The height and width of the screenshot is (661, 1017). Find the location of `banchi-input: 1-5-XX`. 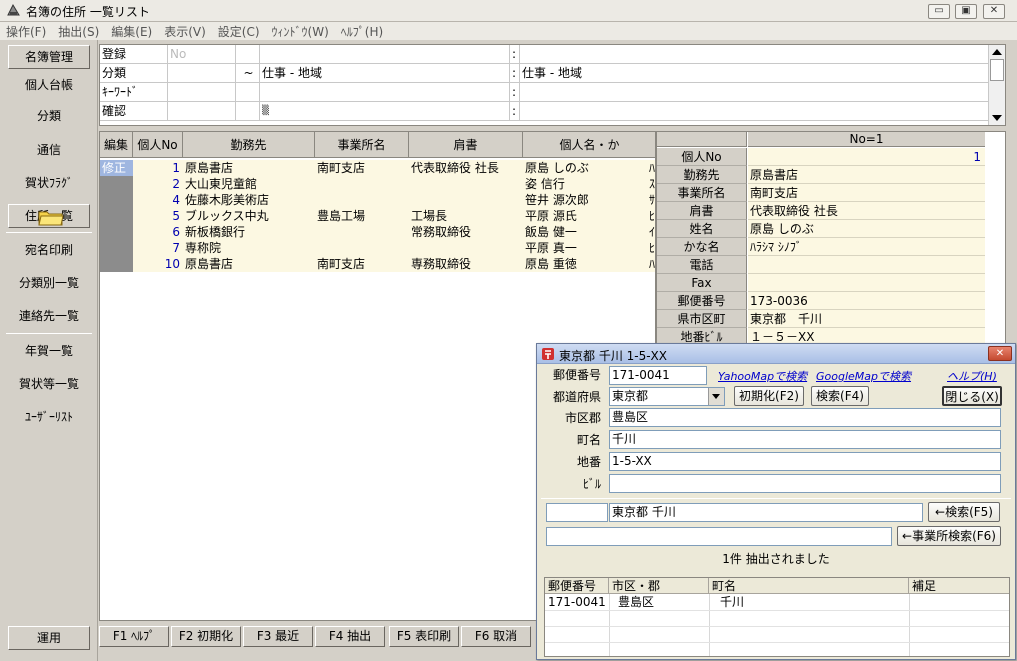

banchi-input: 1-5-XX is located at coordinates (805, 461).